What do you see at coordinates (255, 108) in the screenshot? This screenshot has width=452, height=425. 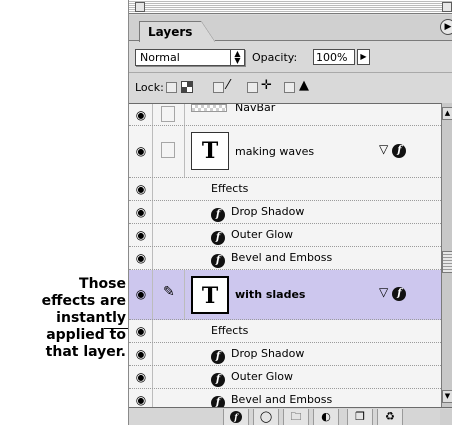 I see `layer-name: NavBar` at bounding box center [255, 108].